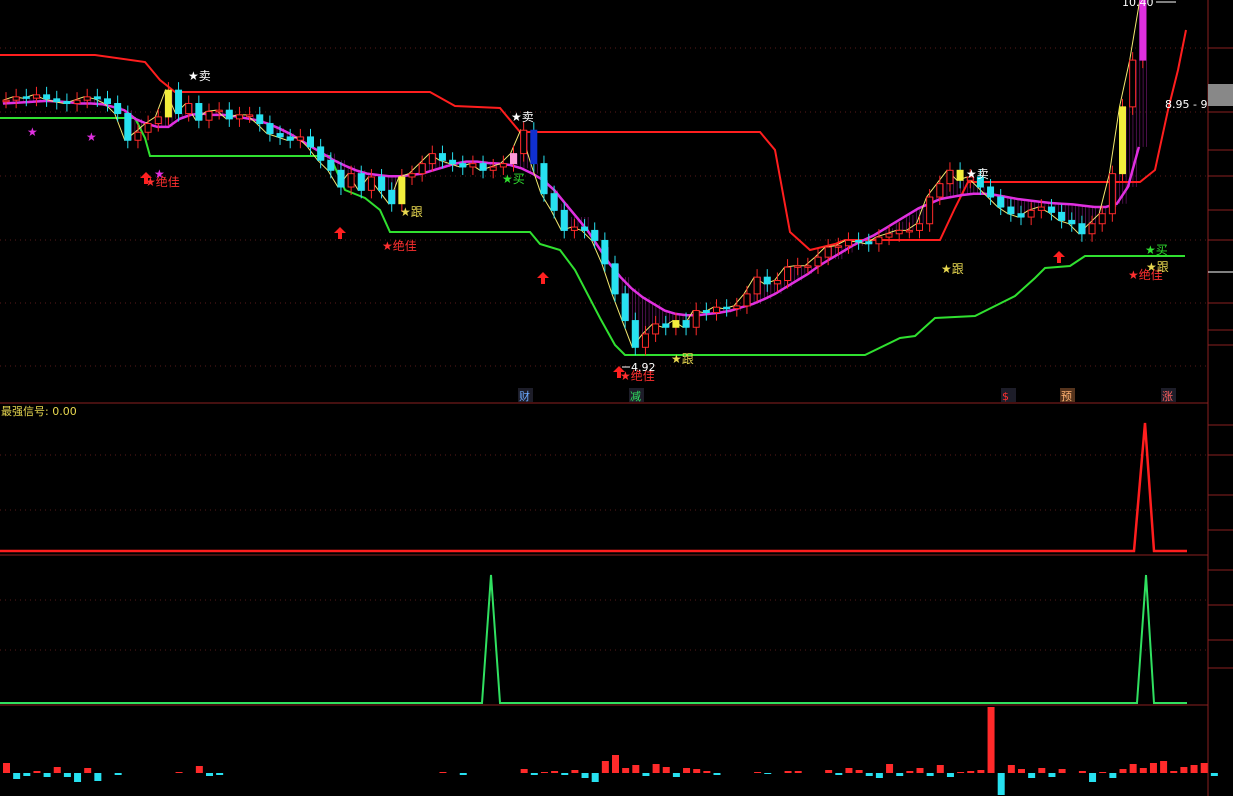 The image size is (1233, 796). I want to click on sell-signal-1: ★卖, so click(199, 76).